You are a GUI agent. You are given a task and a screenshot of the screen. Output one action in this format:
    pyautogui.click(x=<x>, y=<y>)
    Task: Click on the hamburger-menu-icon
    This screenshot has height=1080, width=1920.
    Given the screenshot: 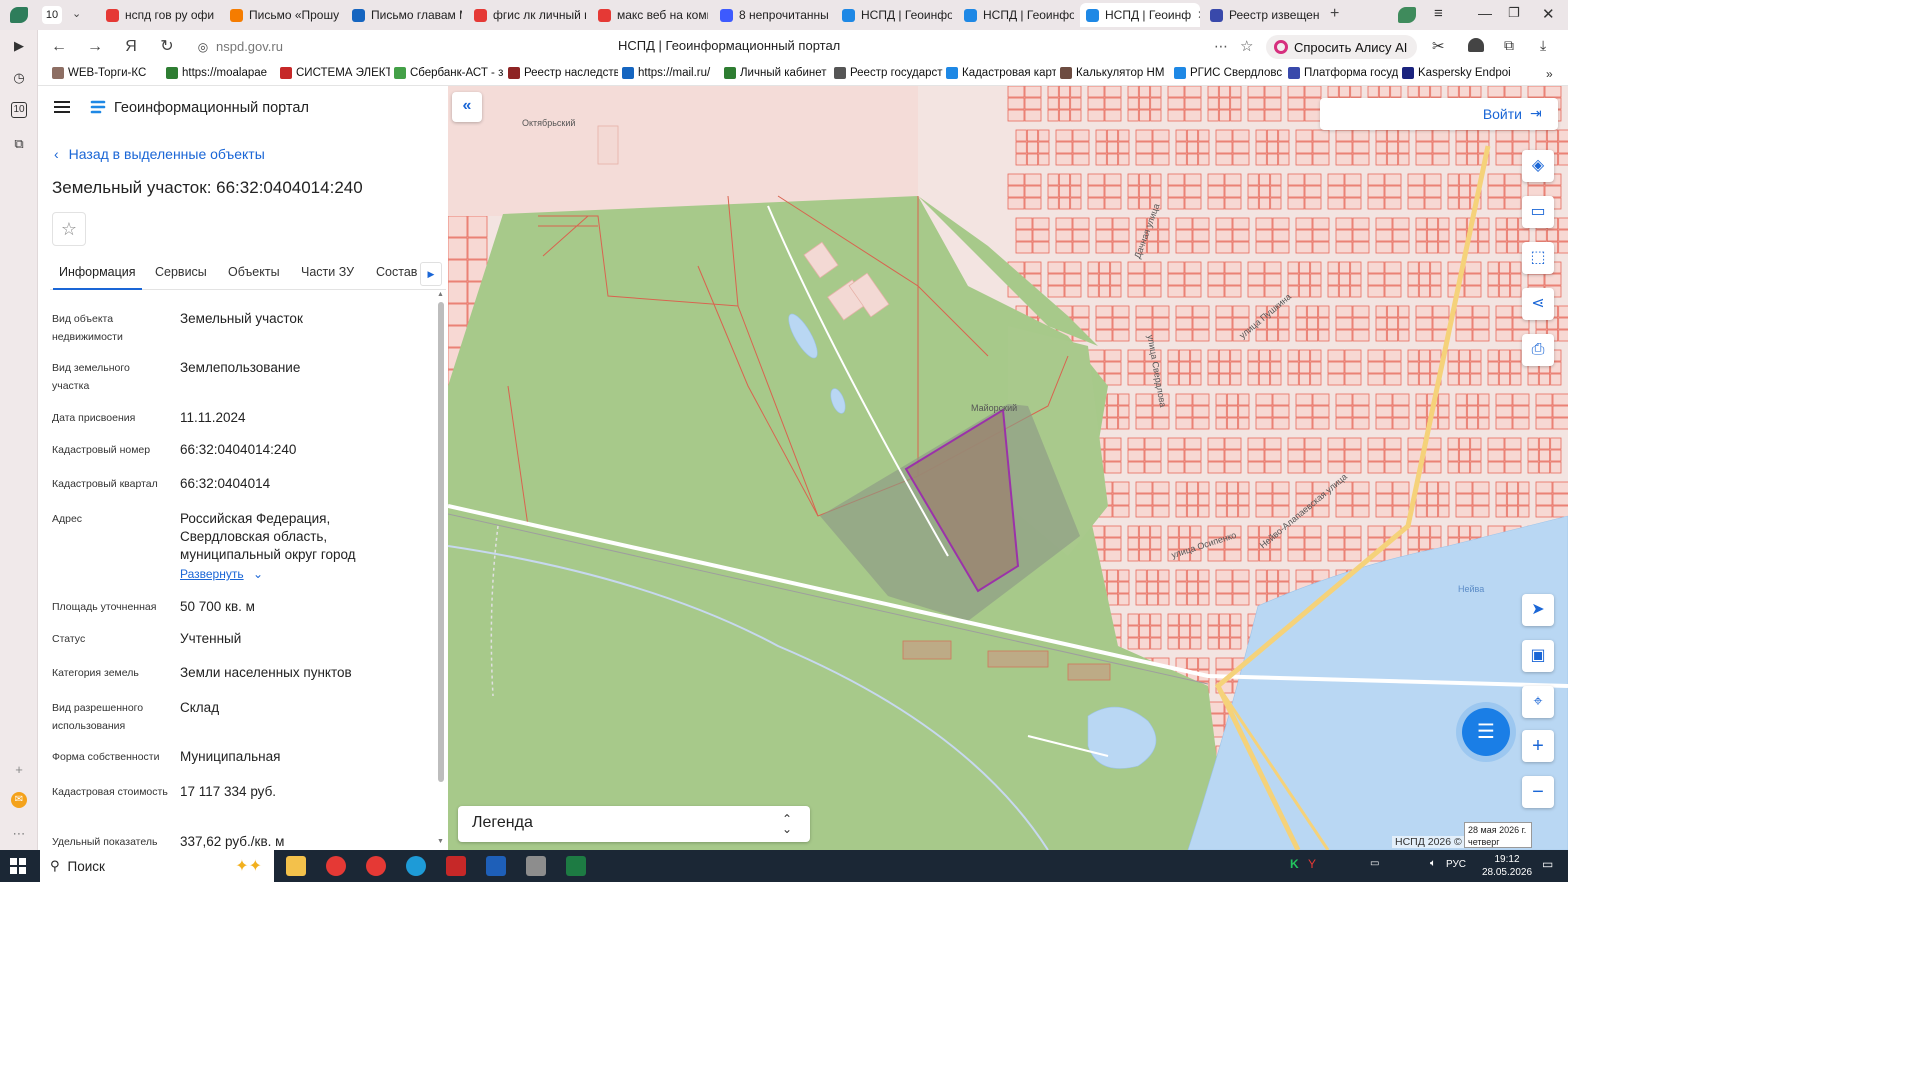 What is the action you would take?
    pyautogui.click(x=62, y=107)
    